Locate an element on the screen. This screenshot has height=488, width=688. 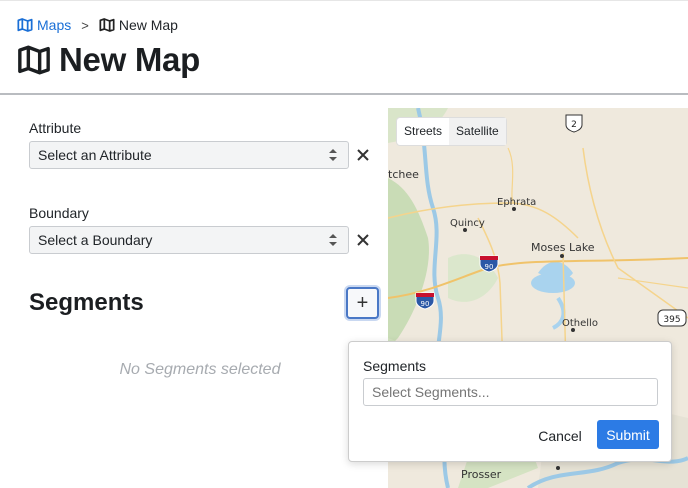
plus-icon: + is located at coordinates (362, 302).